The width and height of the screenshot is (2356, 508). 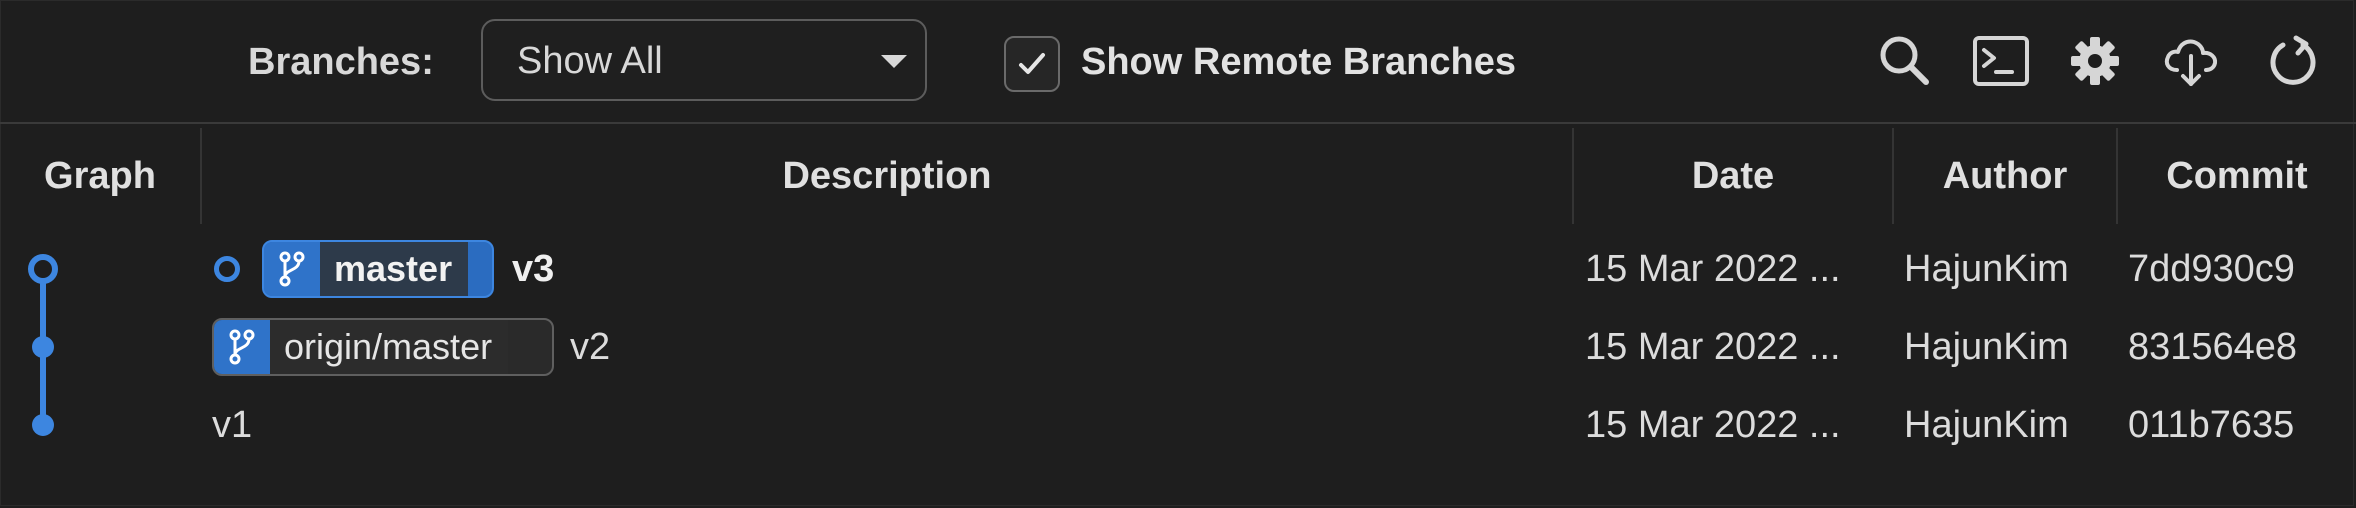 What do you see at coordinates (2293, 61) in the screenshot?
I see `refresh-icon` at bounding box center [2293, 61].